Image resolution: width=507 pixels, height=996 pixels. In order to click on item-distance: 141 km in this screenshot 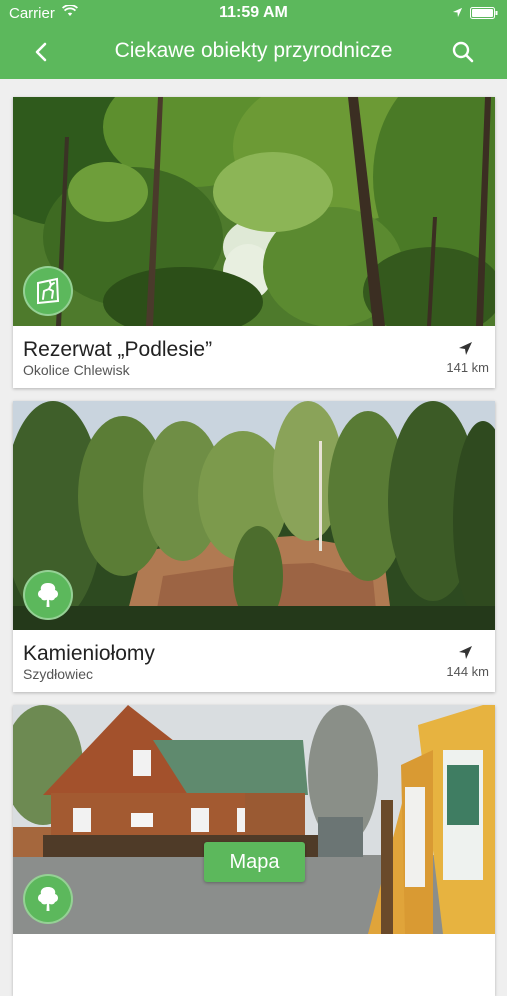, I will do `click(467, 367)`.